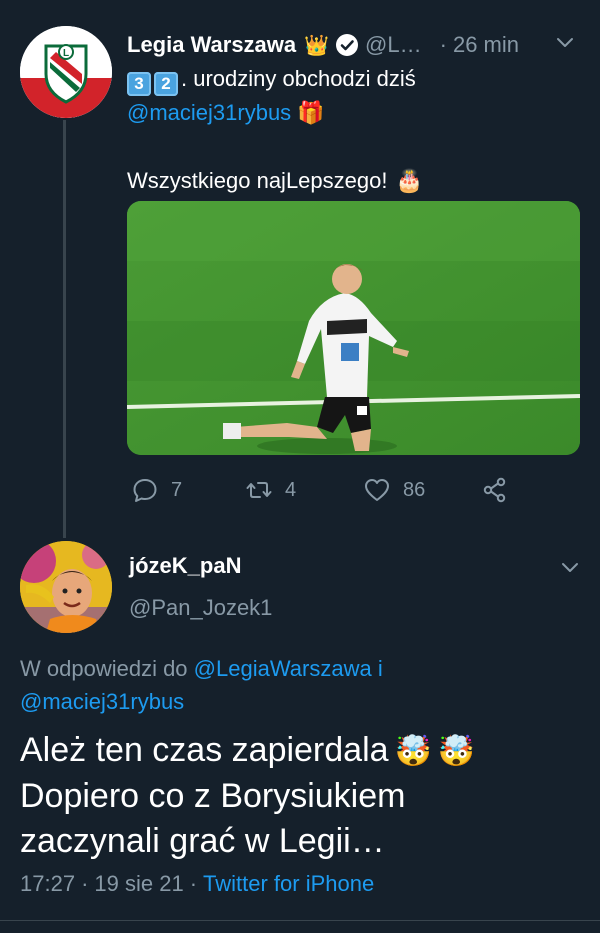 The width and height of the screenshot is (600, 933). I want to click on heart-icon, so click(377, 490).